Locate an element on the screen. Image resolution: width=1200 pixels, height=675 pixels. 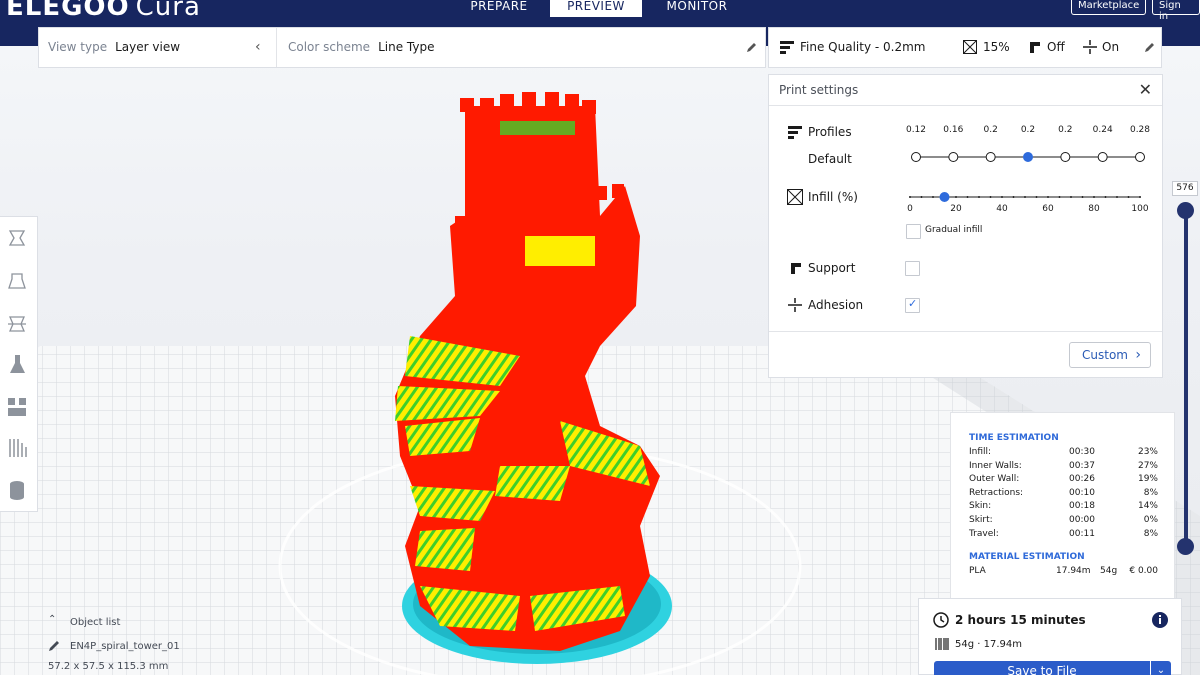
estimation-row-name: Retractions: is located at coordinates (996, 492).